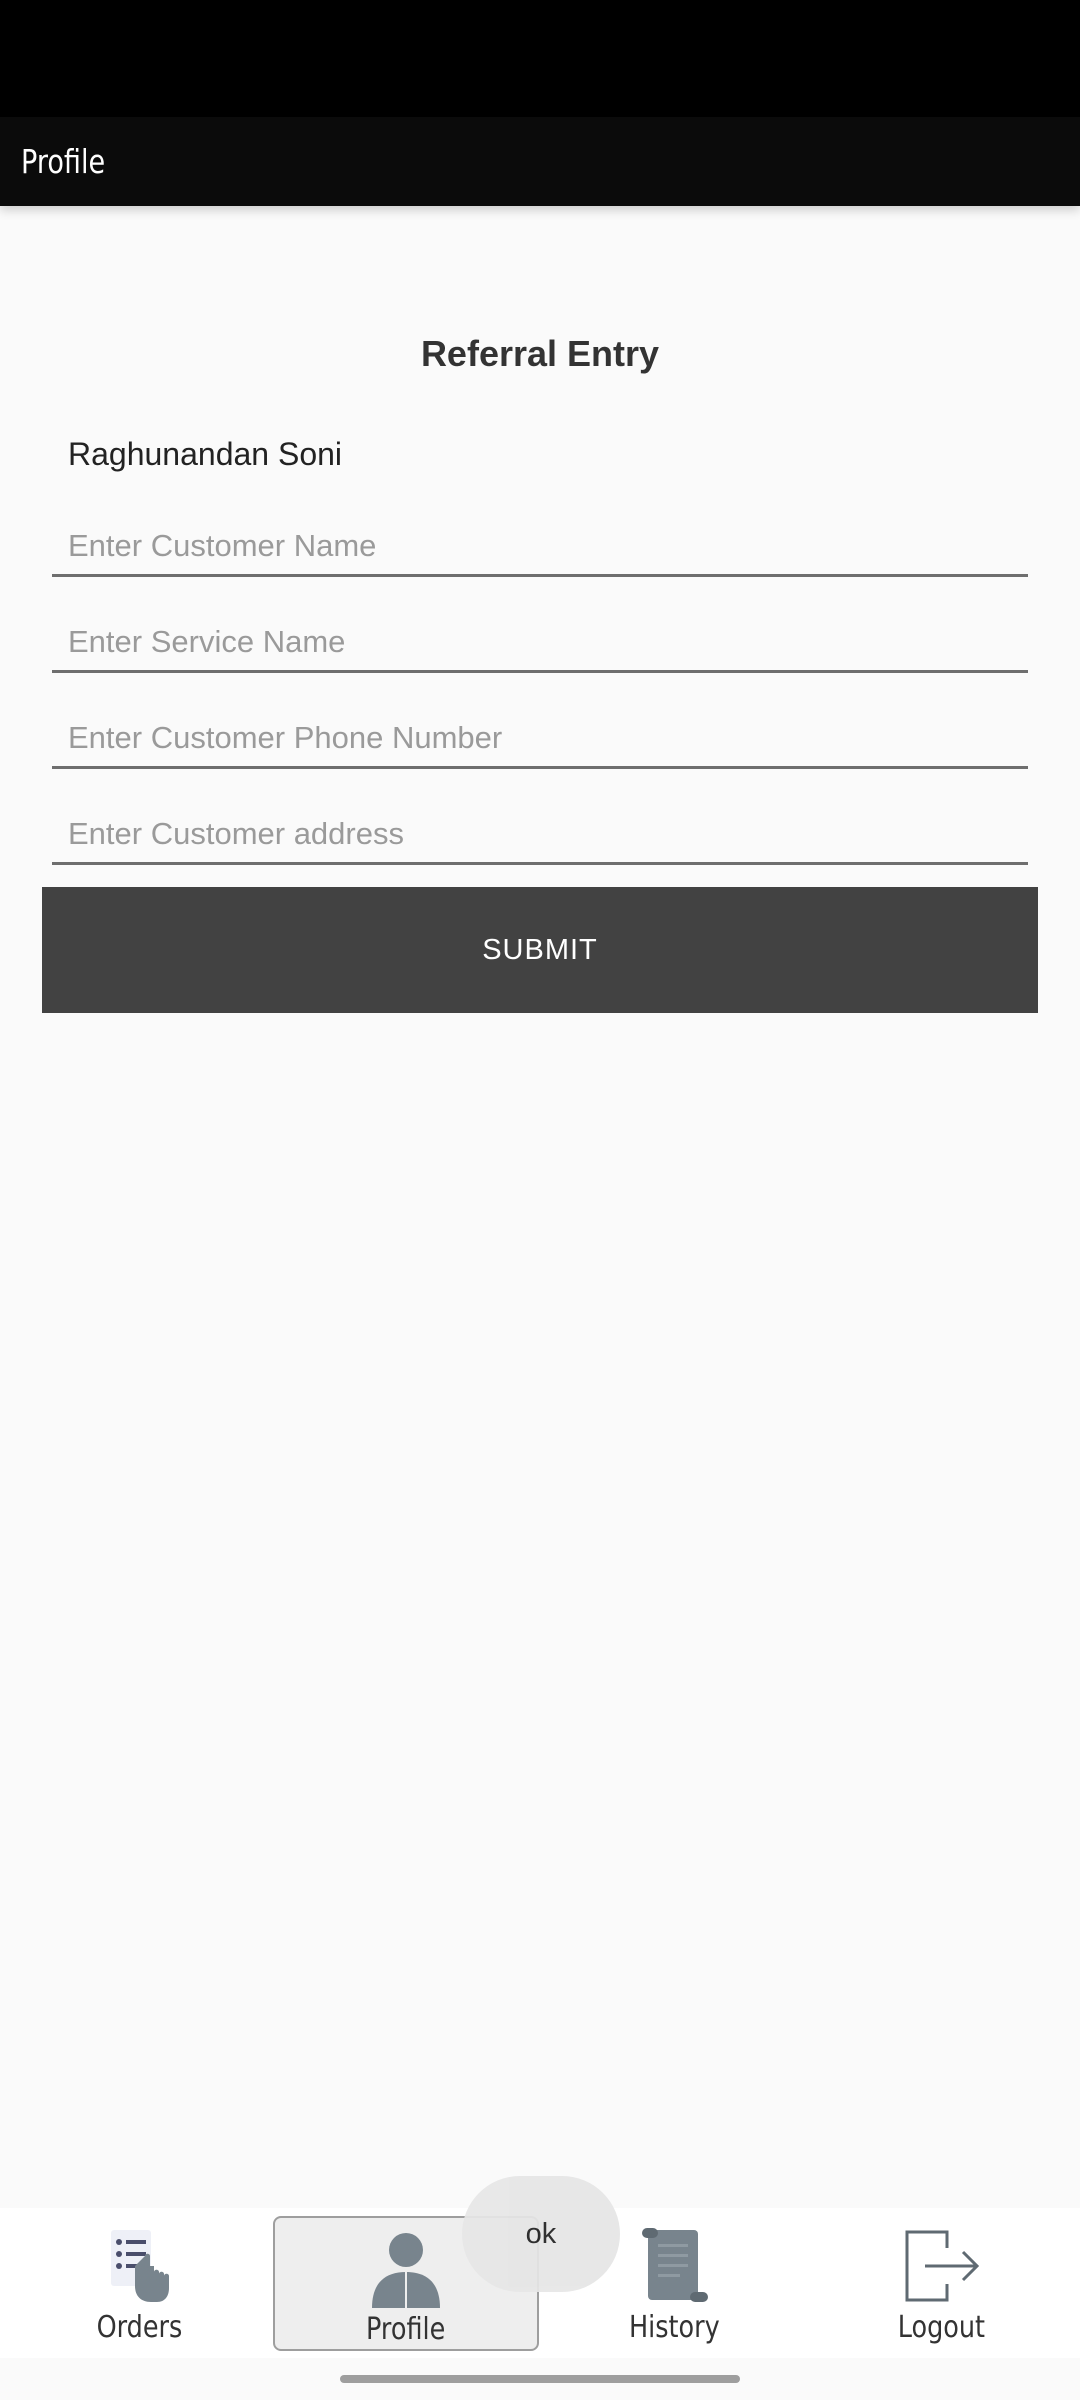  What do you see at coordinates (941, 2327) in the screenshot?
I see `nav-label-logout: Logout` at bounding box center [941, 2327].